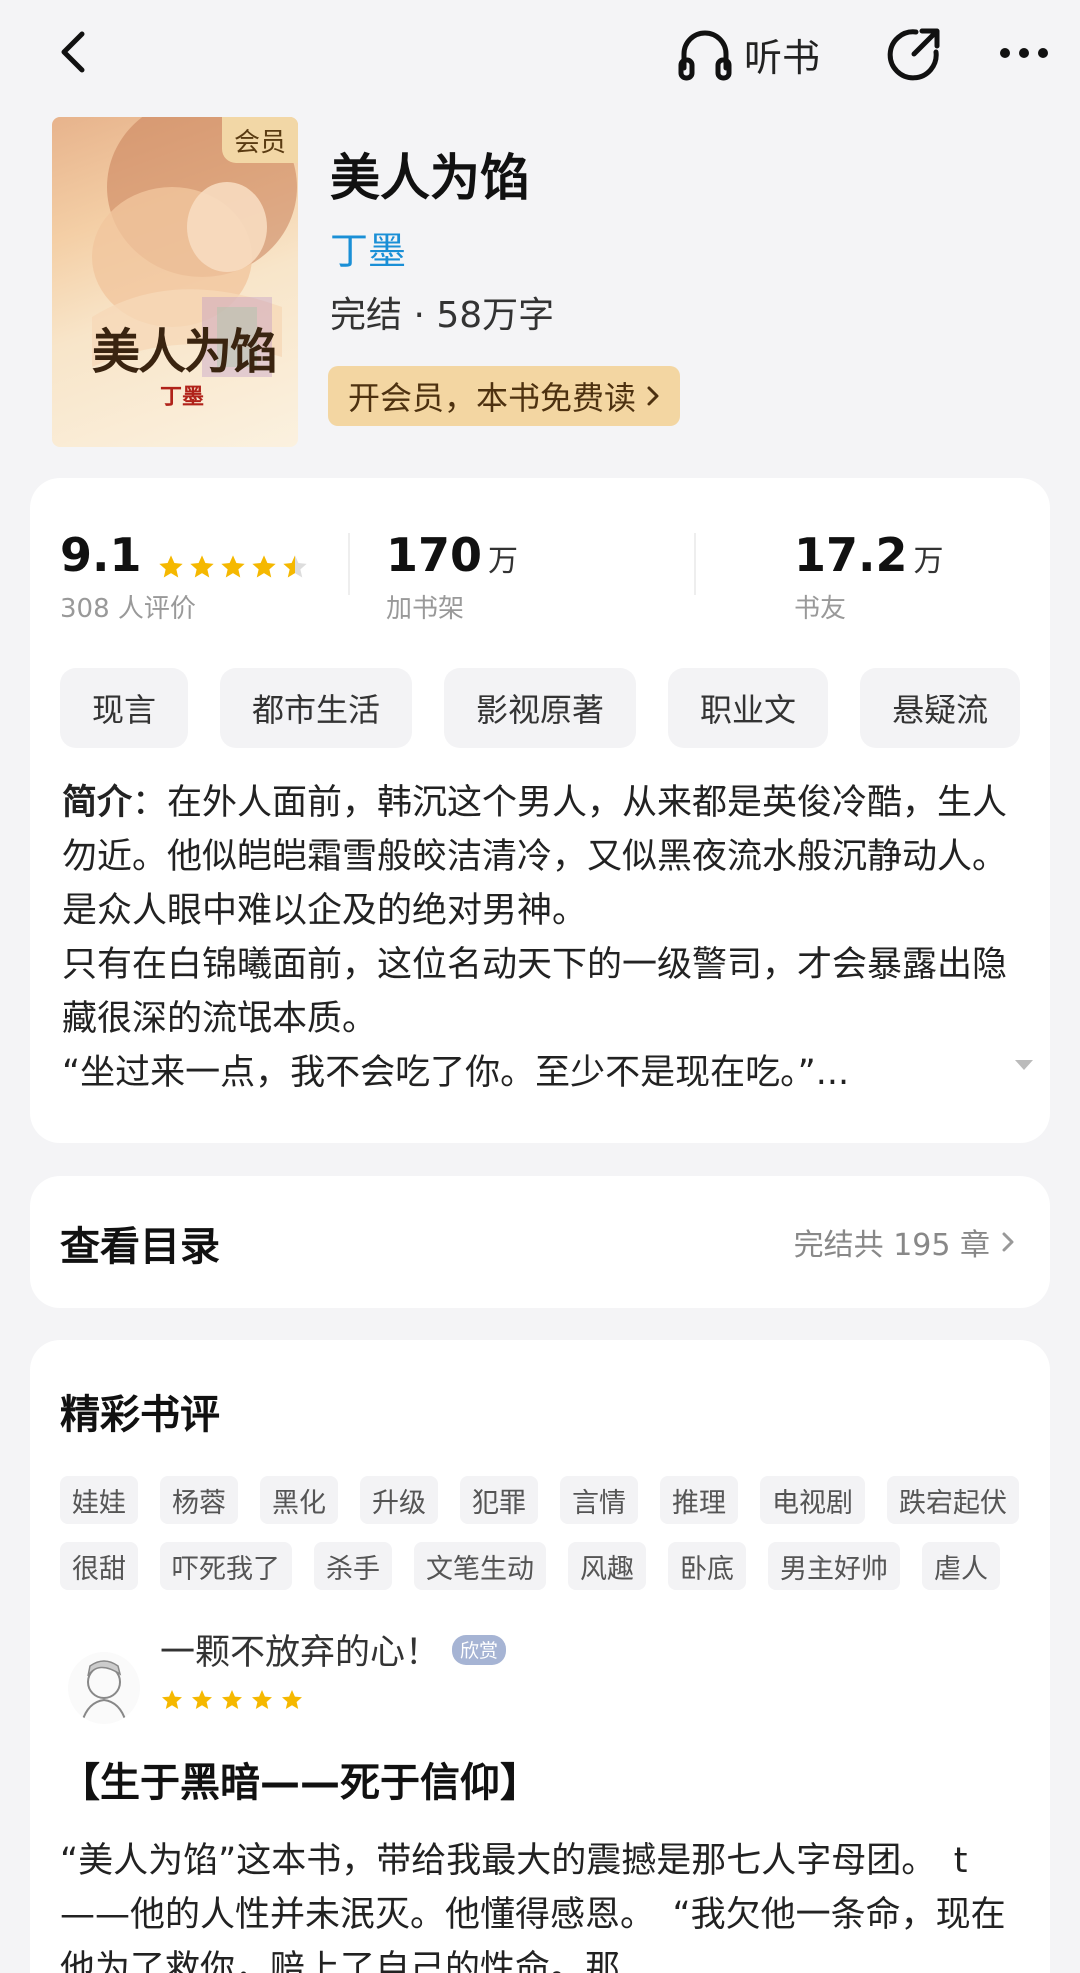  I want to click on review-keyword: 风趣, so click(607, 1566).